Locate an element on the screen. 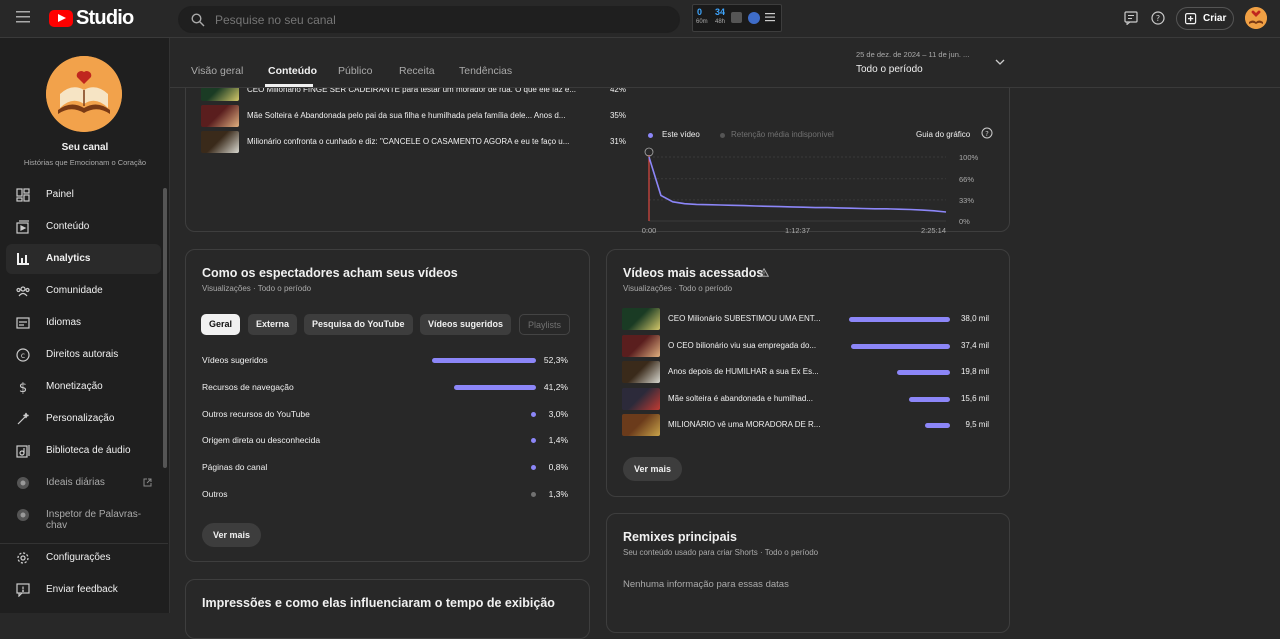  top-bar: Studio 0 60m 34 48h ? Criar is located at coordinates (640, 19).